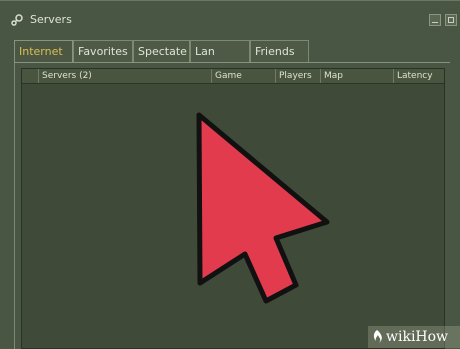  Describe the element at coordinates (417, 337) in the screenshot. I see `watermark-text: wikiHow` at that location.